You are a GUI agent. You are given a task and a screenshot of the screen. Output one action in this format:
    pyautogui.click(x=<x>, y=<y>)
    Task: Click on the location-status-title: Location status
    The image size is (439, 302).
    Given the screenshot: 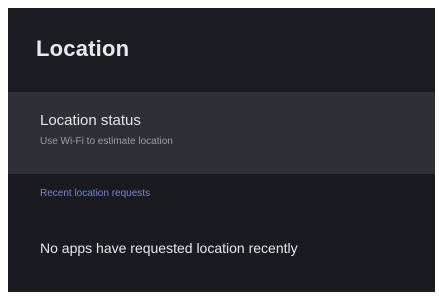 What is the action you would take?
    pyautogui.click(x=90, y=120)
    